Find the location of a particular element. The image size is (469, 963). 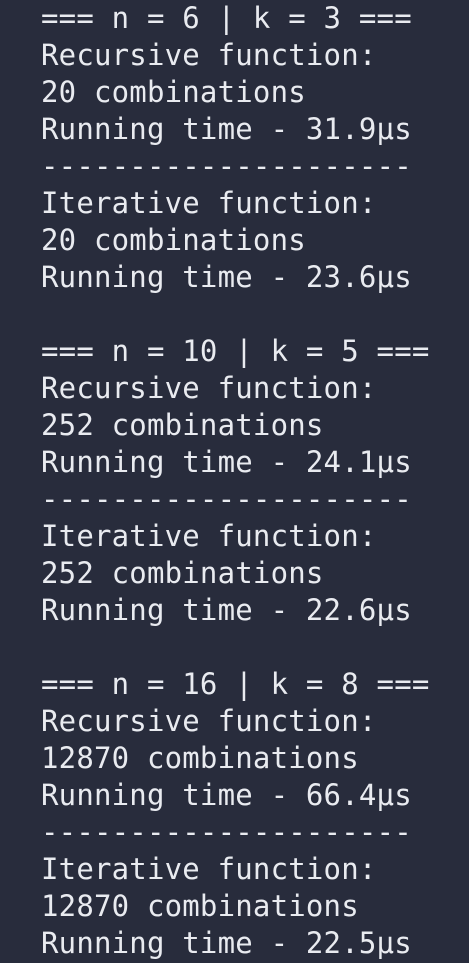

iterative-count: 12870 combinations is located at coordinates (200, 906).